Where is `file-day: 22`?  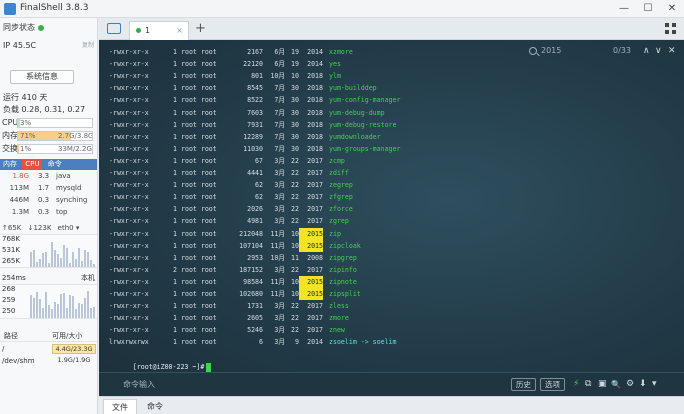 file-day: 22 is located at coordinates (295, 306).